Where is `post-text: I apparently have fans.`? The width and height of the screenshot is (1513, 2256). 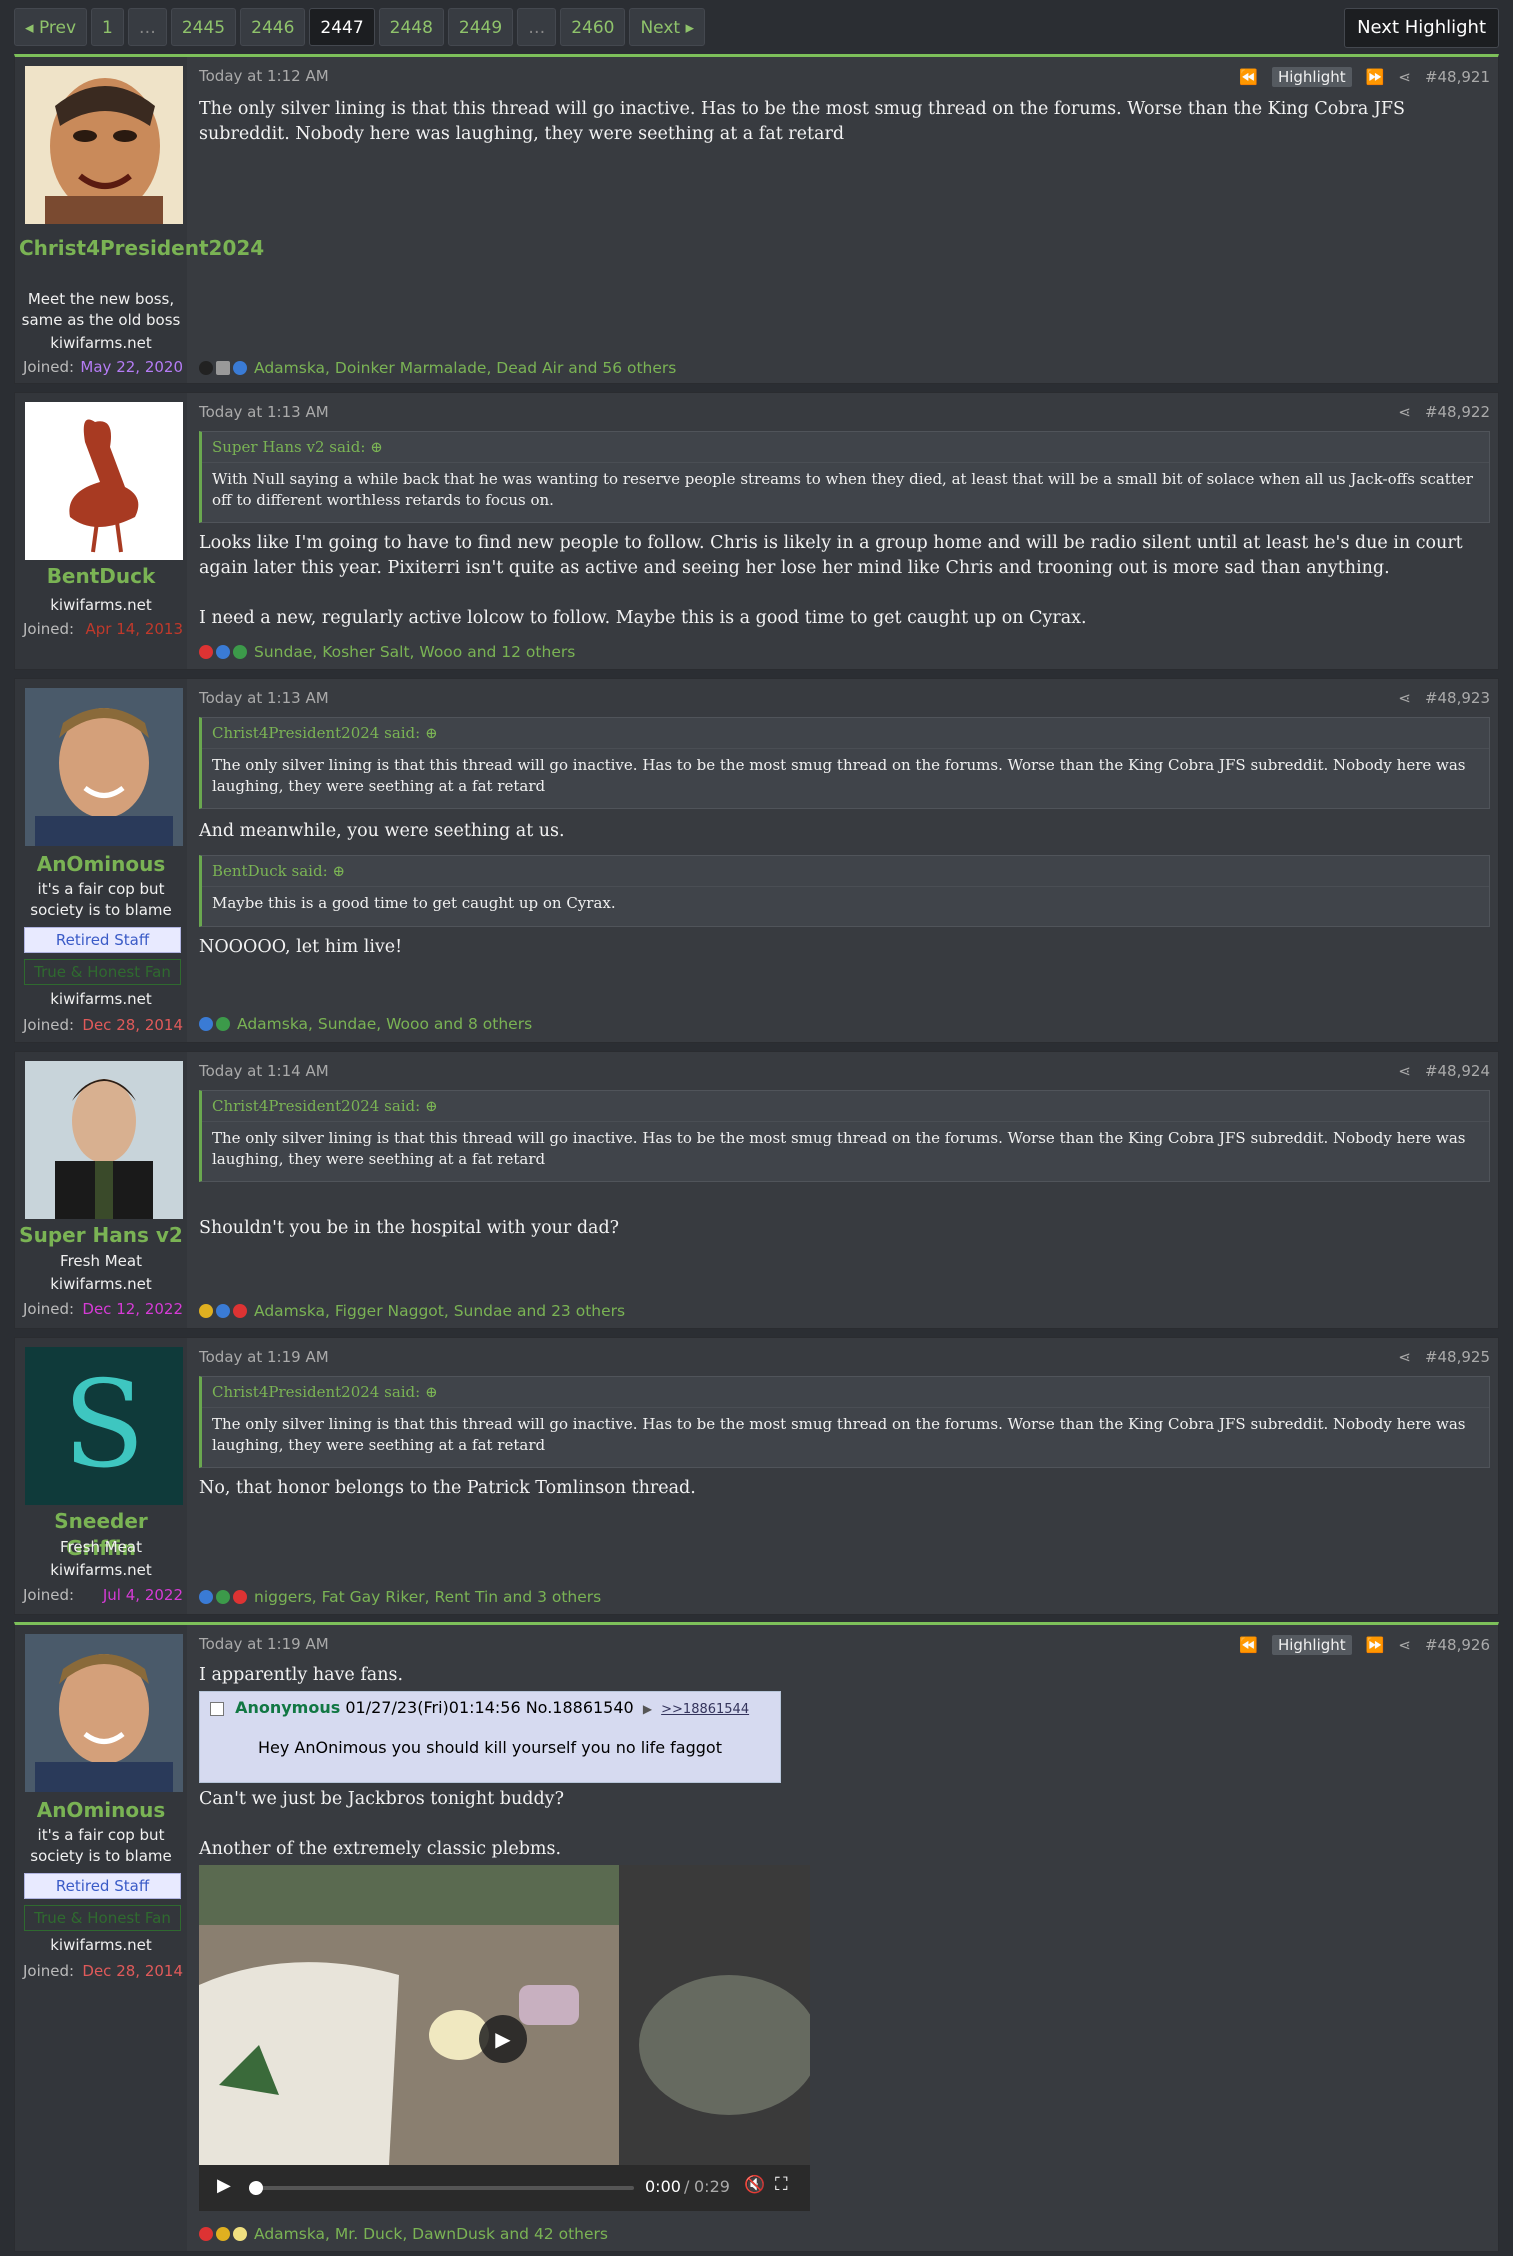 post-text: I apparently have fans. is located at coordinates (301, 1675).